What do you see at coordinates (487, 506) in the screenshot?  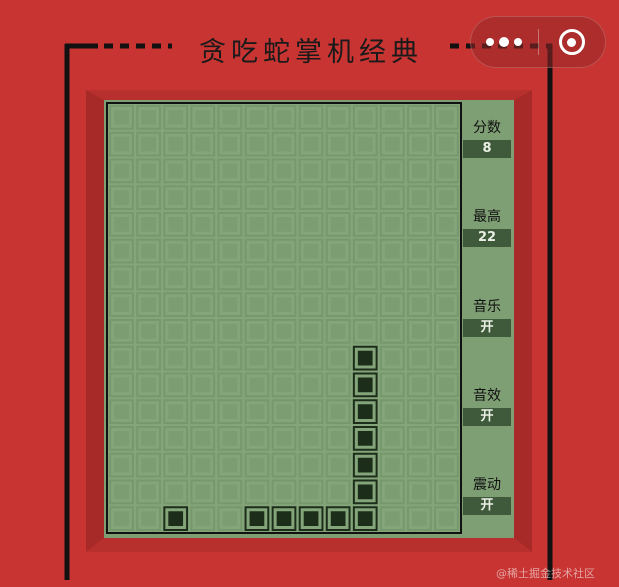 I see `vibrate-value: 开` at bounding box center [487, 506].